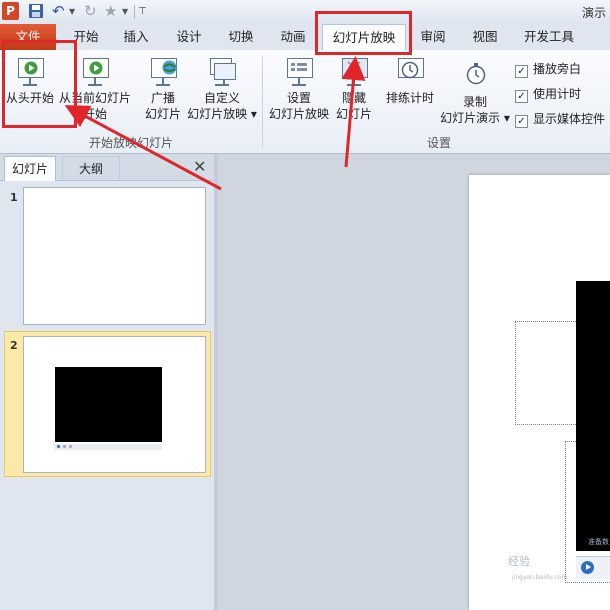 Image resolution: width=610 pixels, height=610 pixels. Describe the element at coordinates (519, 561) in the screenshot. I see `watermark: 经验` at that location.